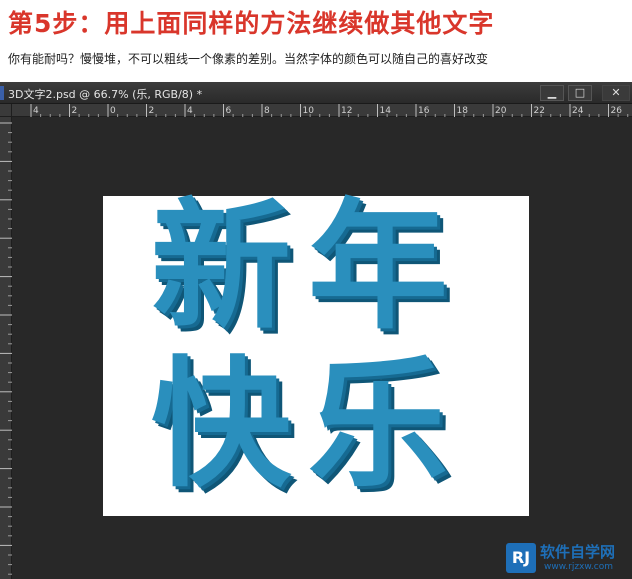 The height and width of the screenshot is (579, 632). I want to click on vertical-ruler, so click(6, 348).